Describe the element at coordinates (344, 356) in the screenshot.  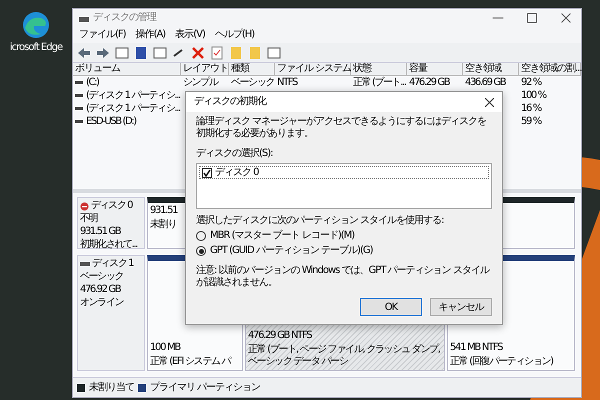
I see `partition-text: 正常 (ブート, ページ ファイル, クラッシュ ダンプ, ベーシック データ パーシ` at that location.